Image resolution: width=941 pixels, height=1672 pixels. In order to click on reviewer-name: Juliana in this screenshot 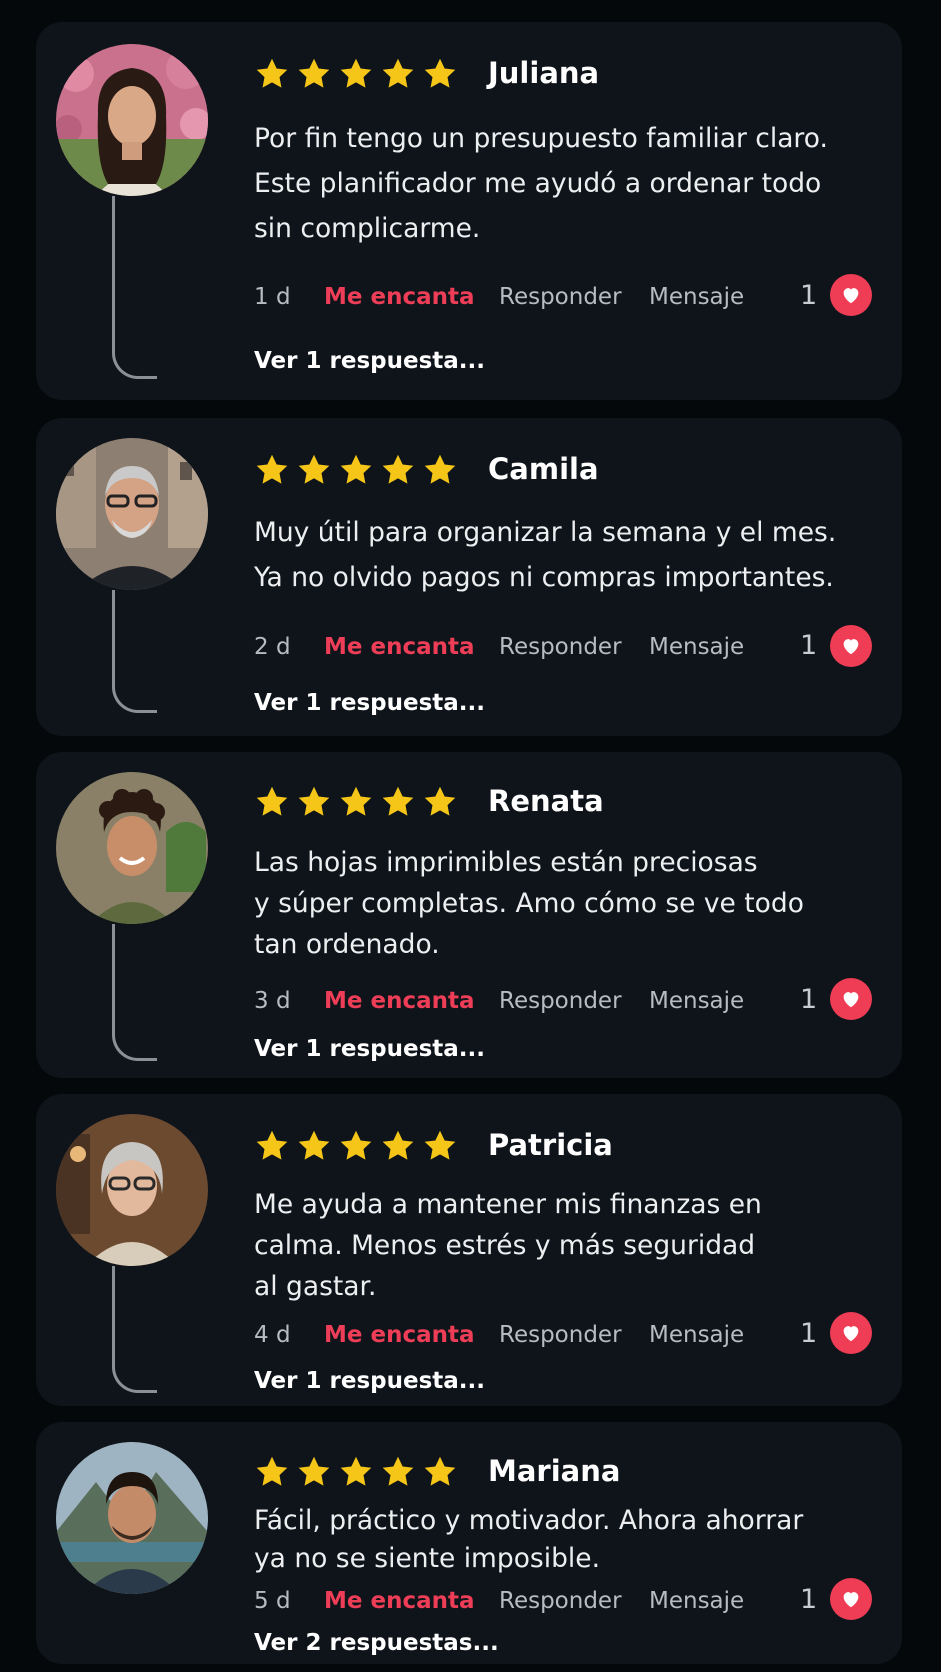, I will do `click(543, 73)`.